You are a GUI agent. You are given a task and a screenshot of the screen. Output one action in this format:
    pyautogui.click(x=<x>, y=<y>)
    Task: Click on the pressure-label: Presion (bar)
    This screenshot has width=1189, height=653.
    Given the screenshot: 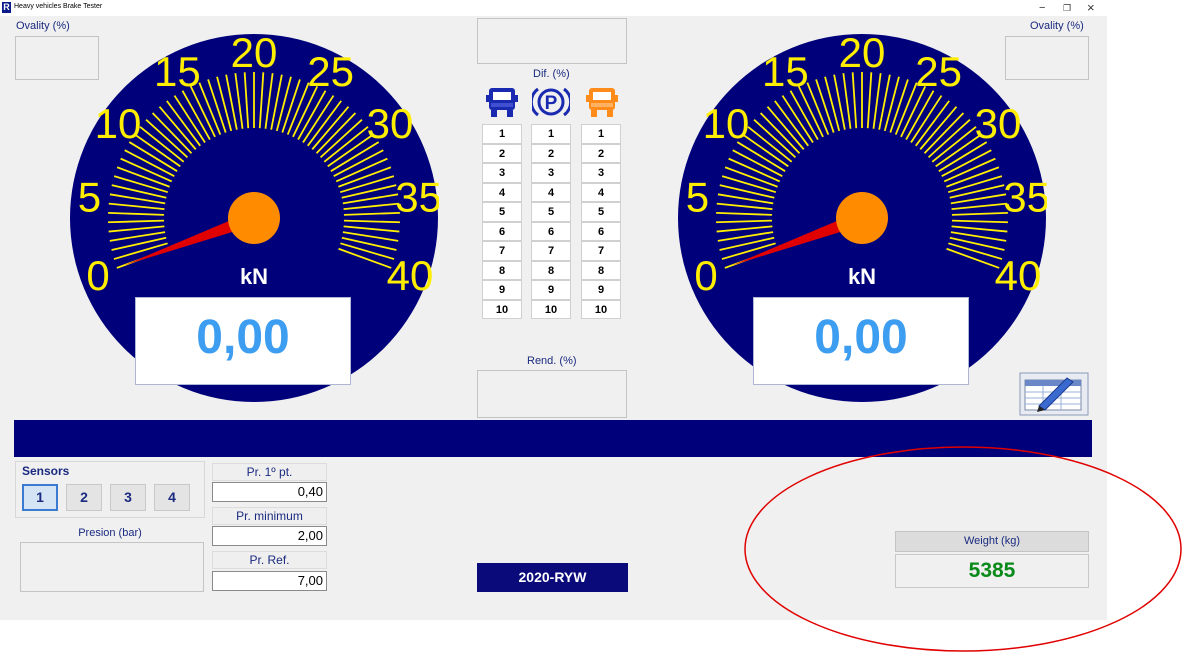 What is the action you would take?
    pyautogui.click(x=110, y=533)
    